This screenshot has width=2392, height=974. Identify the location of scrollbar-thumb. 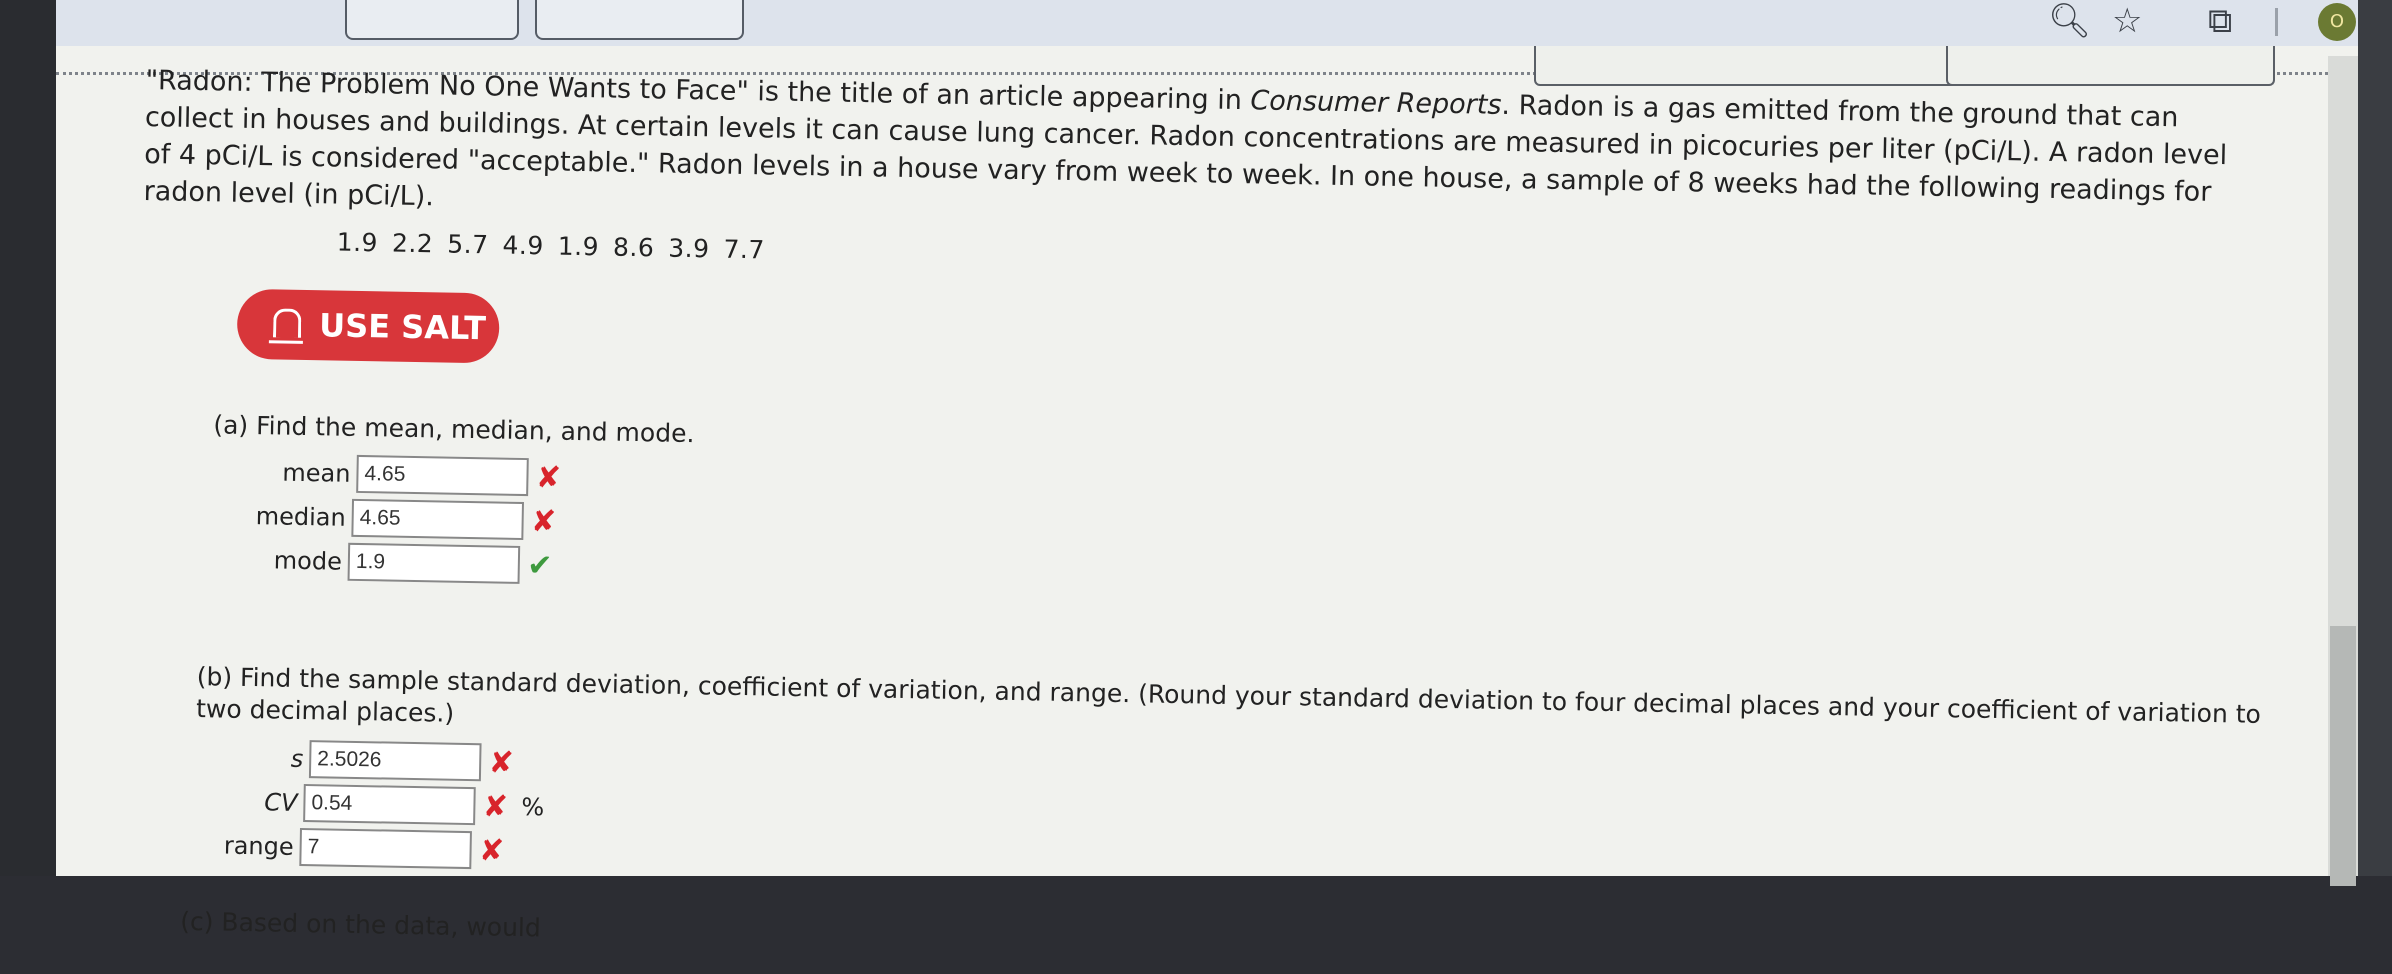
(2343, 756).